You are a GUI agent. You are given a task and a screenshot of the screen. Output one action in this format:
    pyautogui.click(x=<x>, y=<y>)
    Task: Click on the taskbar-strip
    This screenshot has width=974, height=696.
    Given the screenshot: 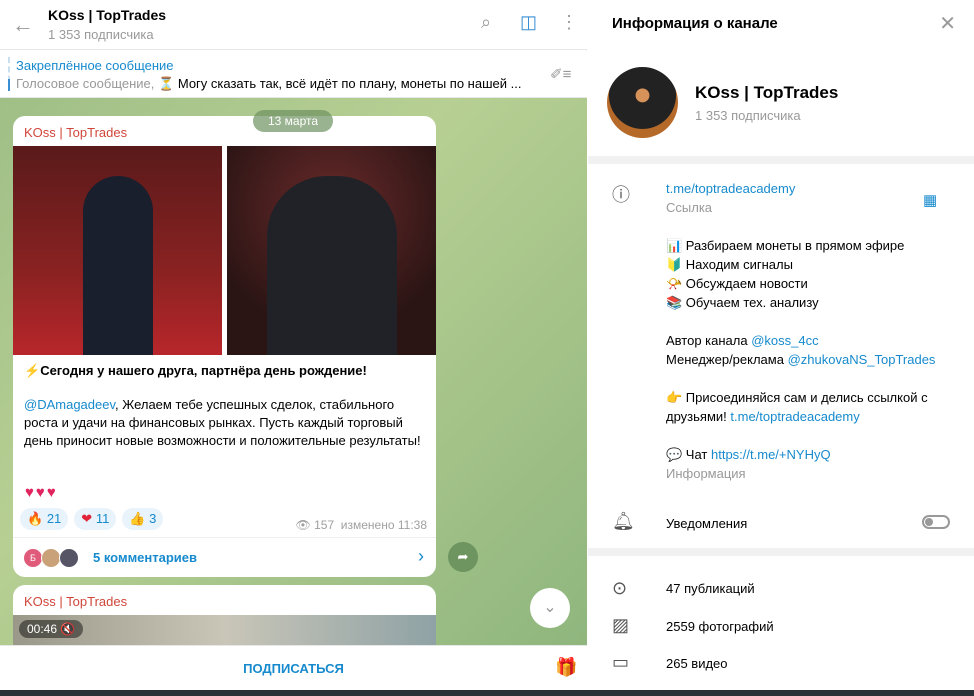 What is the action you would take?
    pyautogui.click(x=487, y=693)
    